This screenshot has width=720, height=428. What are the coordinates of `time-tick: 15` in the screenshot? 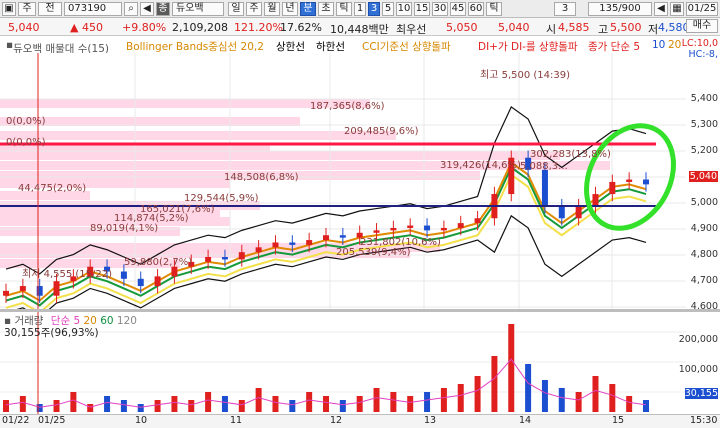 It's located at (618, 420).